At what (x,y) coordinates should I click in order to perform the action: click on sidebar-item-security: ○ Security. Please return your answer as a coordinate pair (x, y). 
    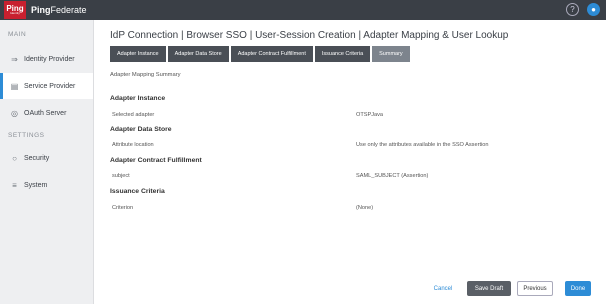
    Looking at the image, I should click on (46, 158).